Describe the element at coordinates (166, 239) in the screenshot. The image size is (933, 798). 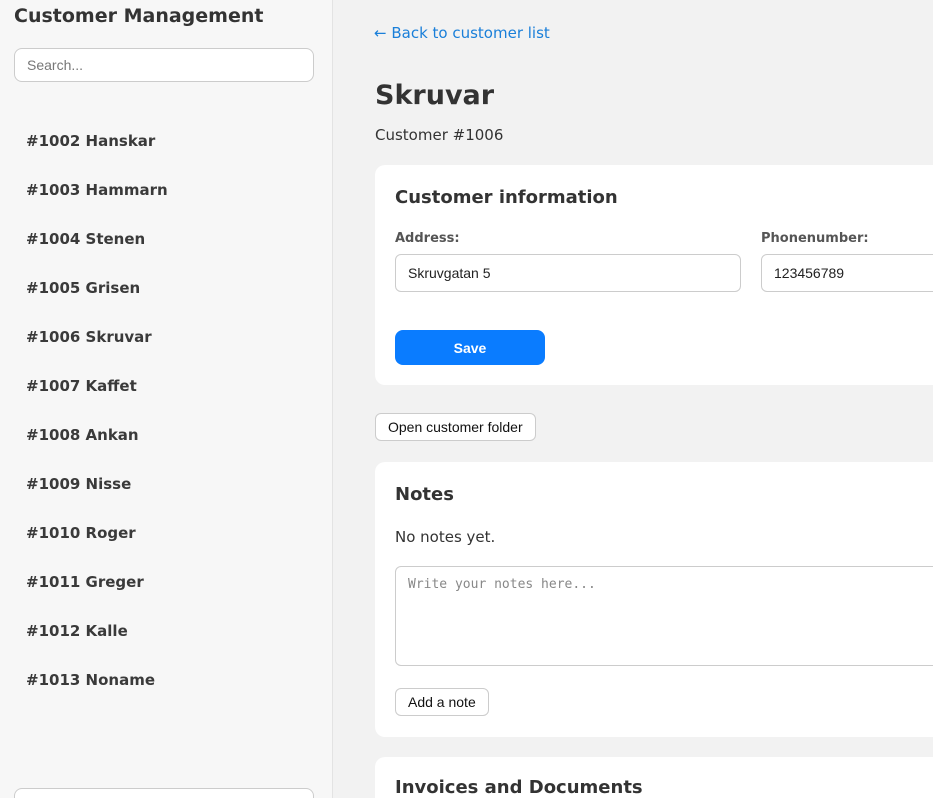
I see `customer-list-item-1004: #1004 Stenen` at that location.